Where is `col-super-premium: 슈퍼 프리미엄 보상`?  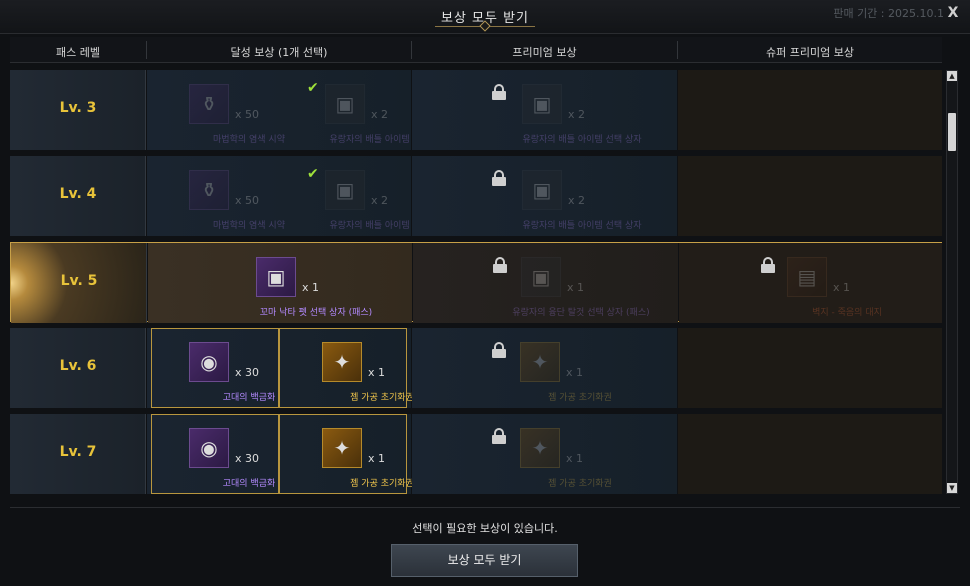 col-super-premium: 슈퍼 프리미엄 보상 is located at coordinates (810, 52).